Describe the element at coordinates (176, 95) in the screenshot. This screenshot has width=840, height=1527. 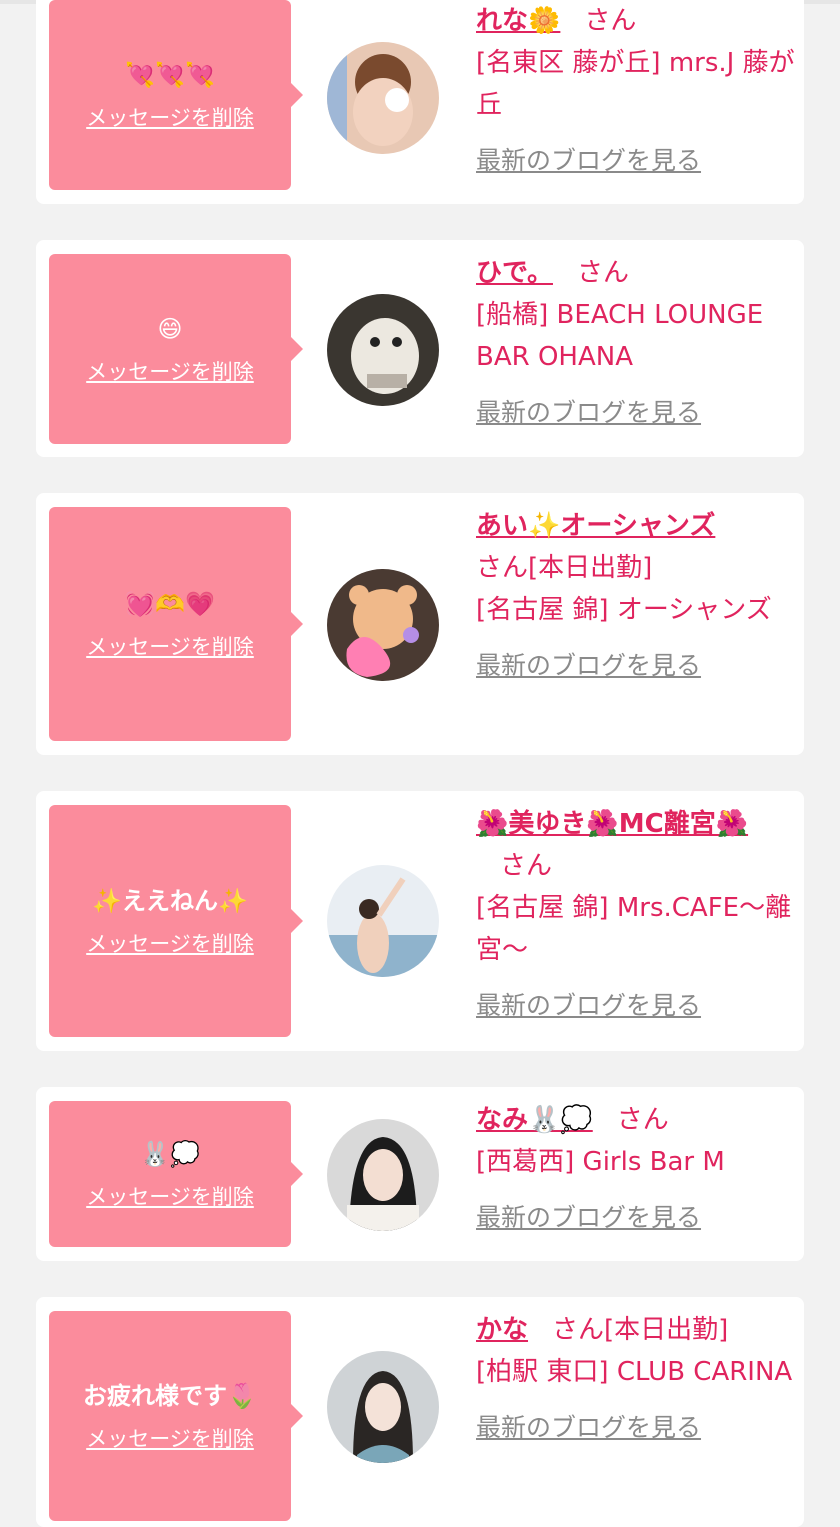
I see `message-bubble: 💘💘💘 メッセージを削除` at that location.